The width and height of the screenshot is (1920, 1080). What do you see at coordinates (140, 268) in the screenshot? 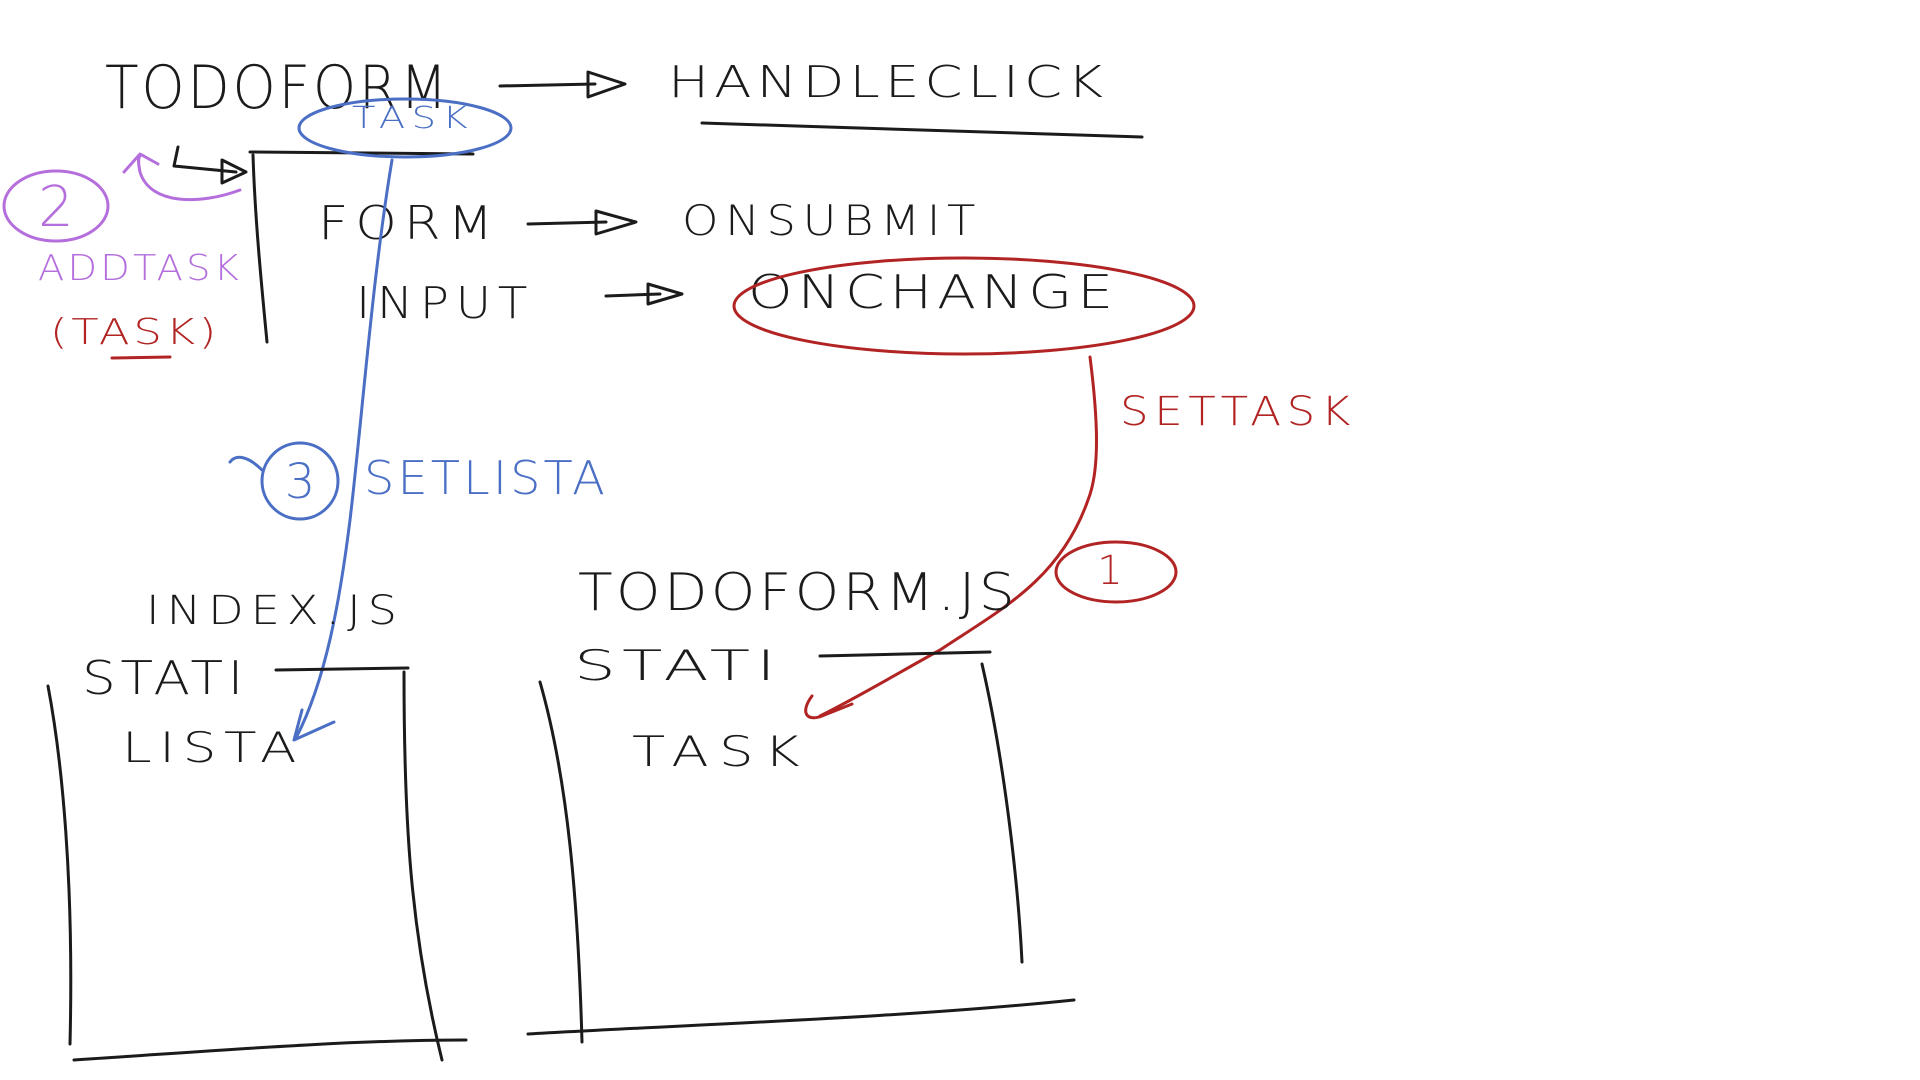
I see `addtask-label: ADDTASK` at bounding box center [140, 268].